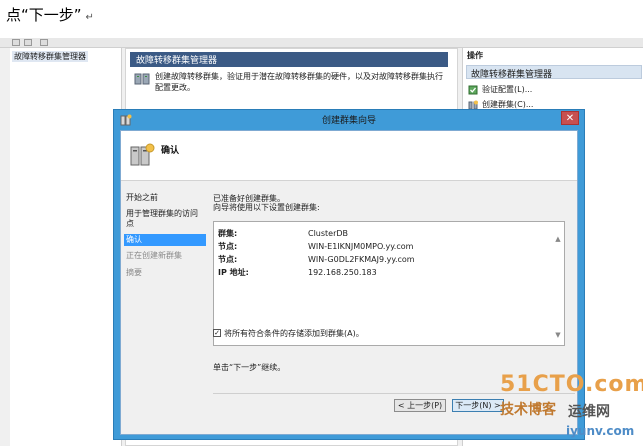  What do you see at coordinates (89, 17) in the screenshot?
I see `pilcrow-mark: ↵` at bounding box center [89, 17].